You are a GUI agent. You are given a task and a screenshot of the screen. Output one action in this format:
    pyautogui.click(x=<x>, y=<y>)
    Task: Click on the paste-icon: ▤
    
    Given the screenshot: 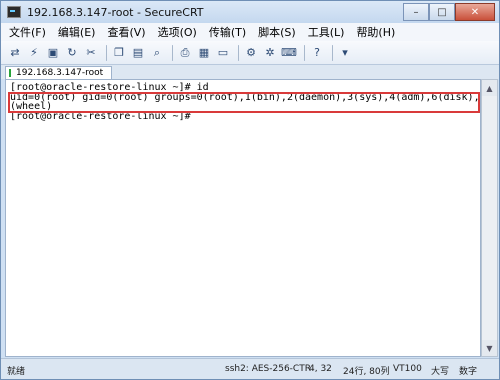 What is the action you would take?
    pyautogui.click(x=138, y=53)
    